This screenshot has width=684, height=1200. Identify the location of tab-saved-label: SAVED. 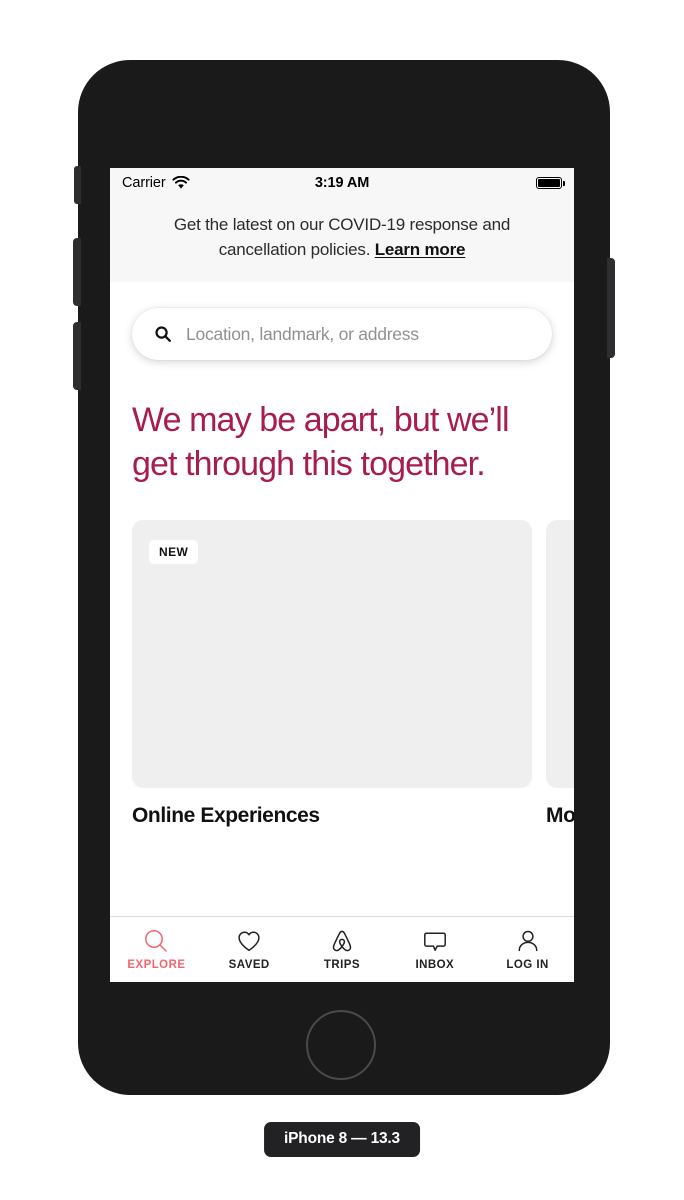
(249, 965).